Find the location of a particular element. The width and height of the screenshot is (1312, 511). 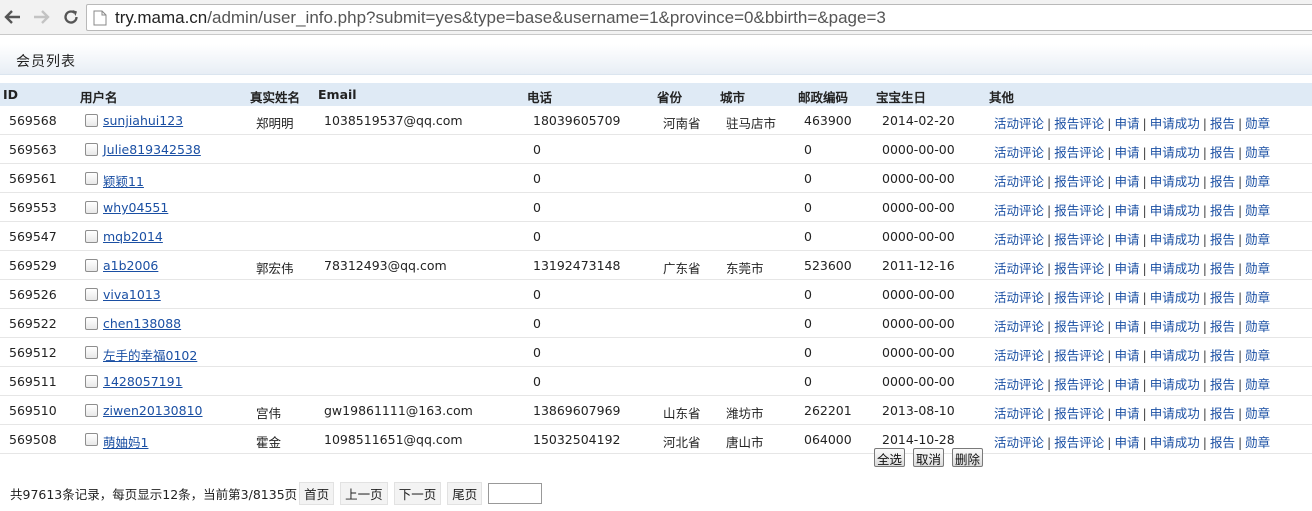

username-link: 萌妯妈1 is located at coordinates (125, 441).